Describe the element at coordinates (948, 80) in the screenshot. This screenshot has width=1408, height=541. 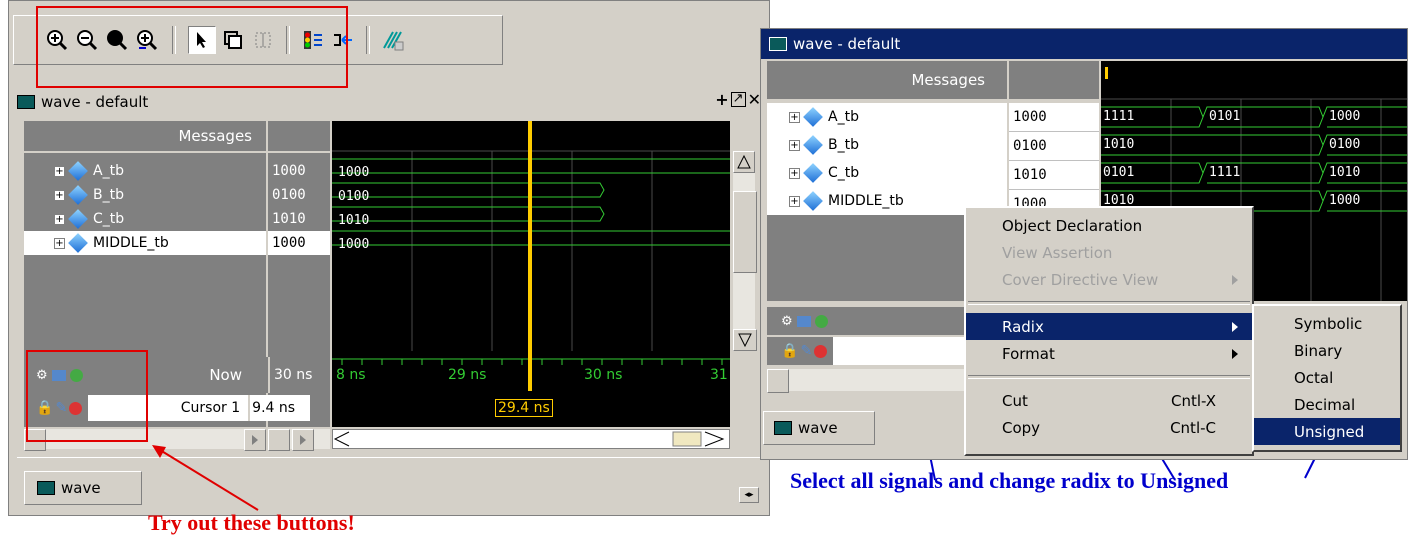
I see `messages-label: Messages` at that location.